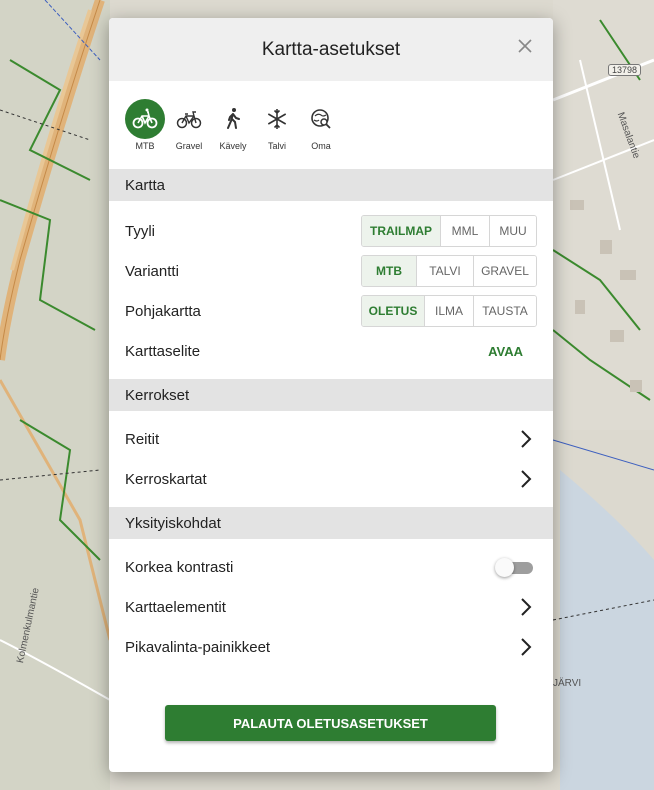 The width and height of the screenshot is (654, 790). I want to click on dialog-header: Kartta-asetukset, so click(331, 49).